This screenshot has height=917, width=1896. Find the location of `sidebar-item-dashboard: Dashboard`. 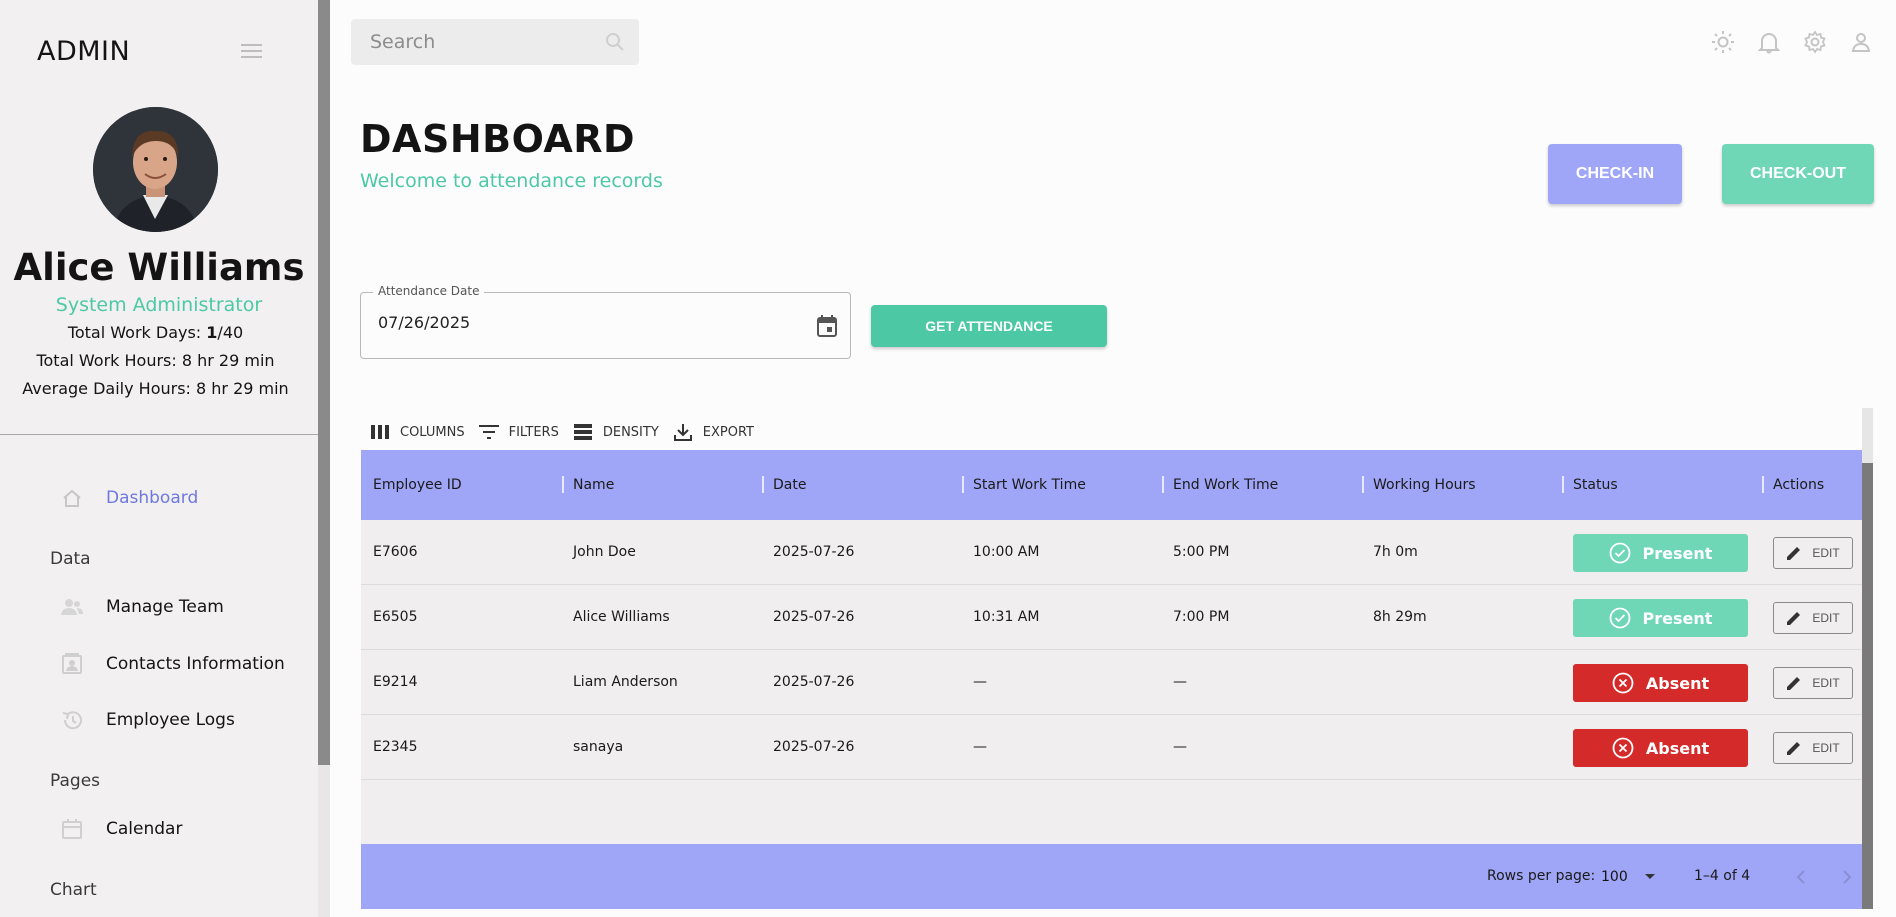

sidebar-item-dashboard: Dashboard is located at coordinates (127, 498).